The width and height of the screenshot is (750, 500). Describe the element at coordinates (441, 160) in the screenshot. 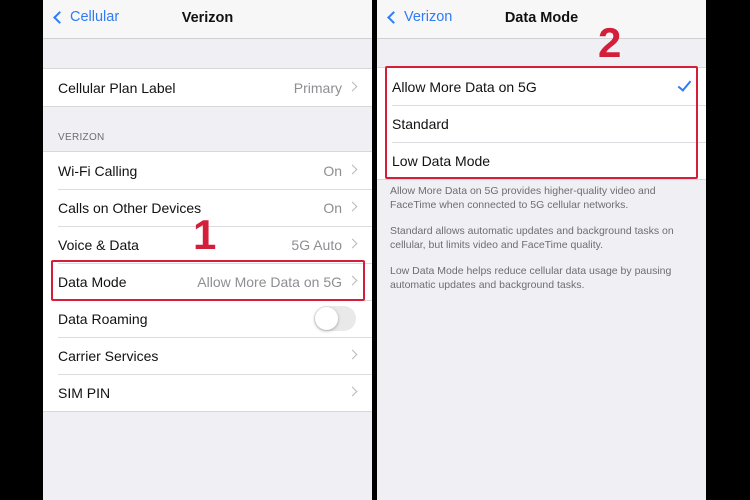

I see `option-label: Low Data Mode` at that location.